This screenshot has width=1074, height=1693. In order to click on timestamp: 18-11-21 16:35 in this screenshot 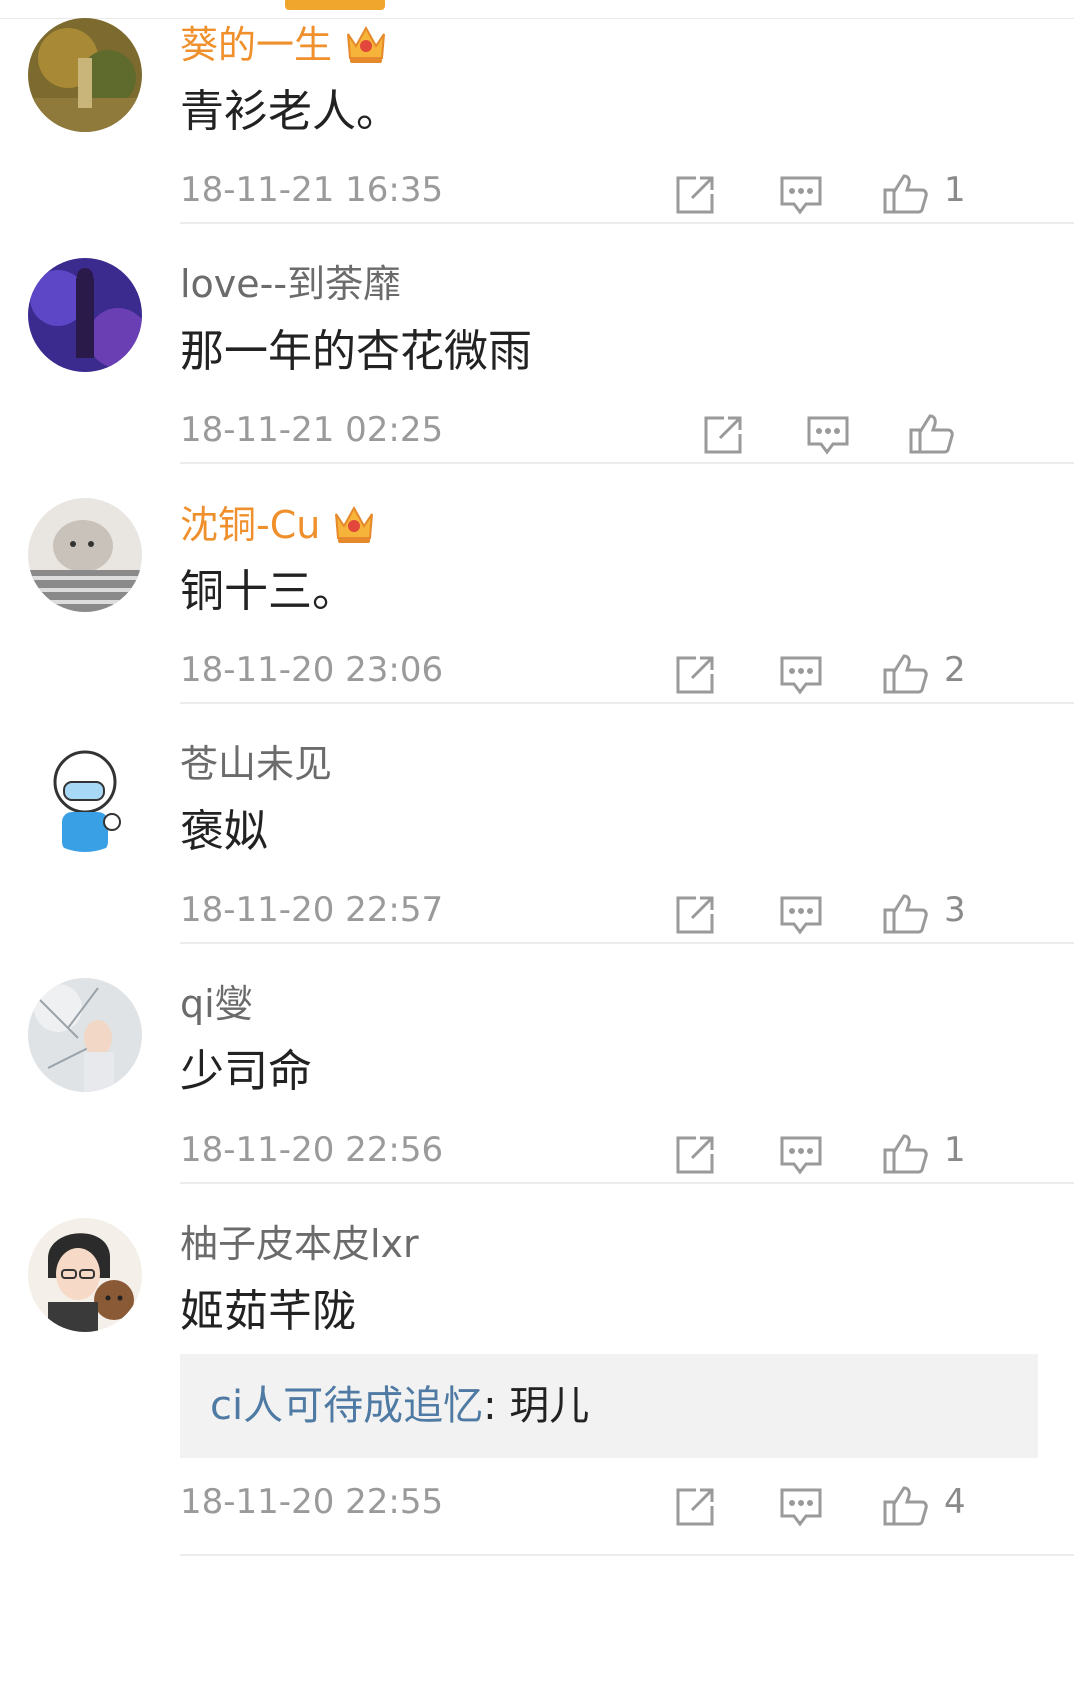, I will do `click(312, 190)`.